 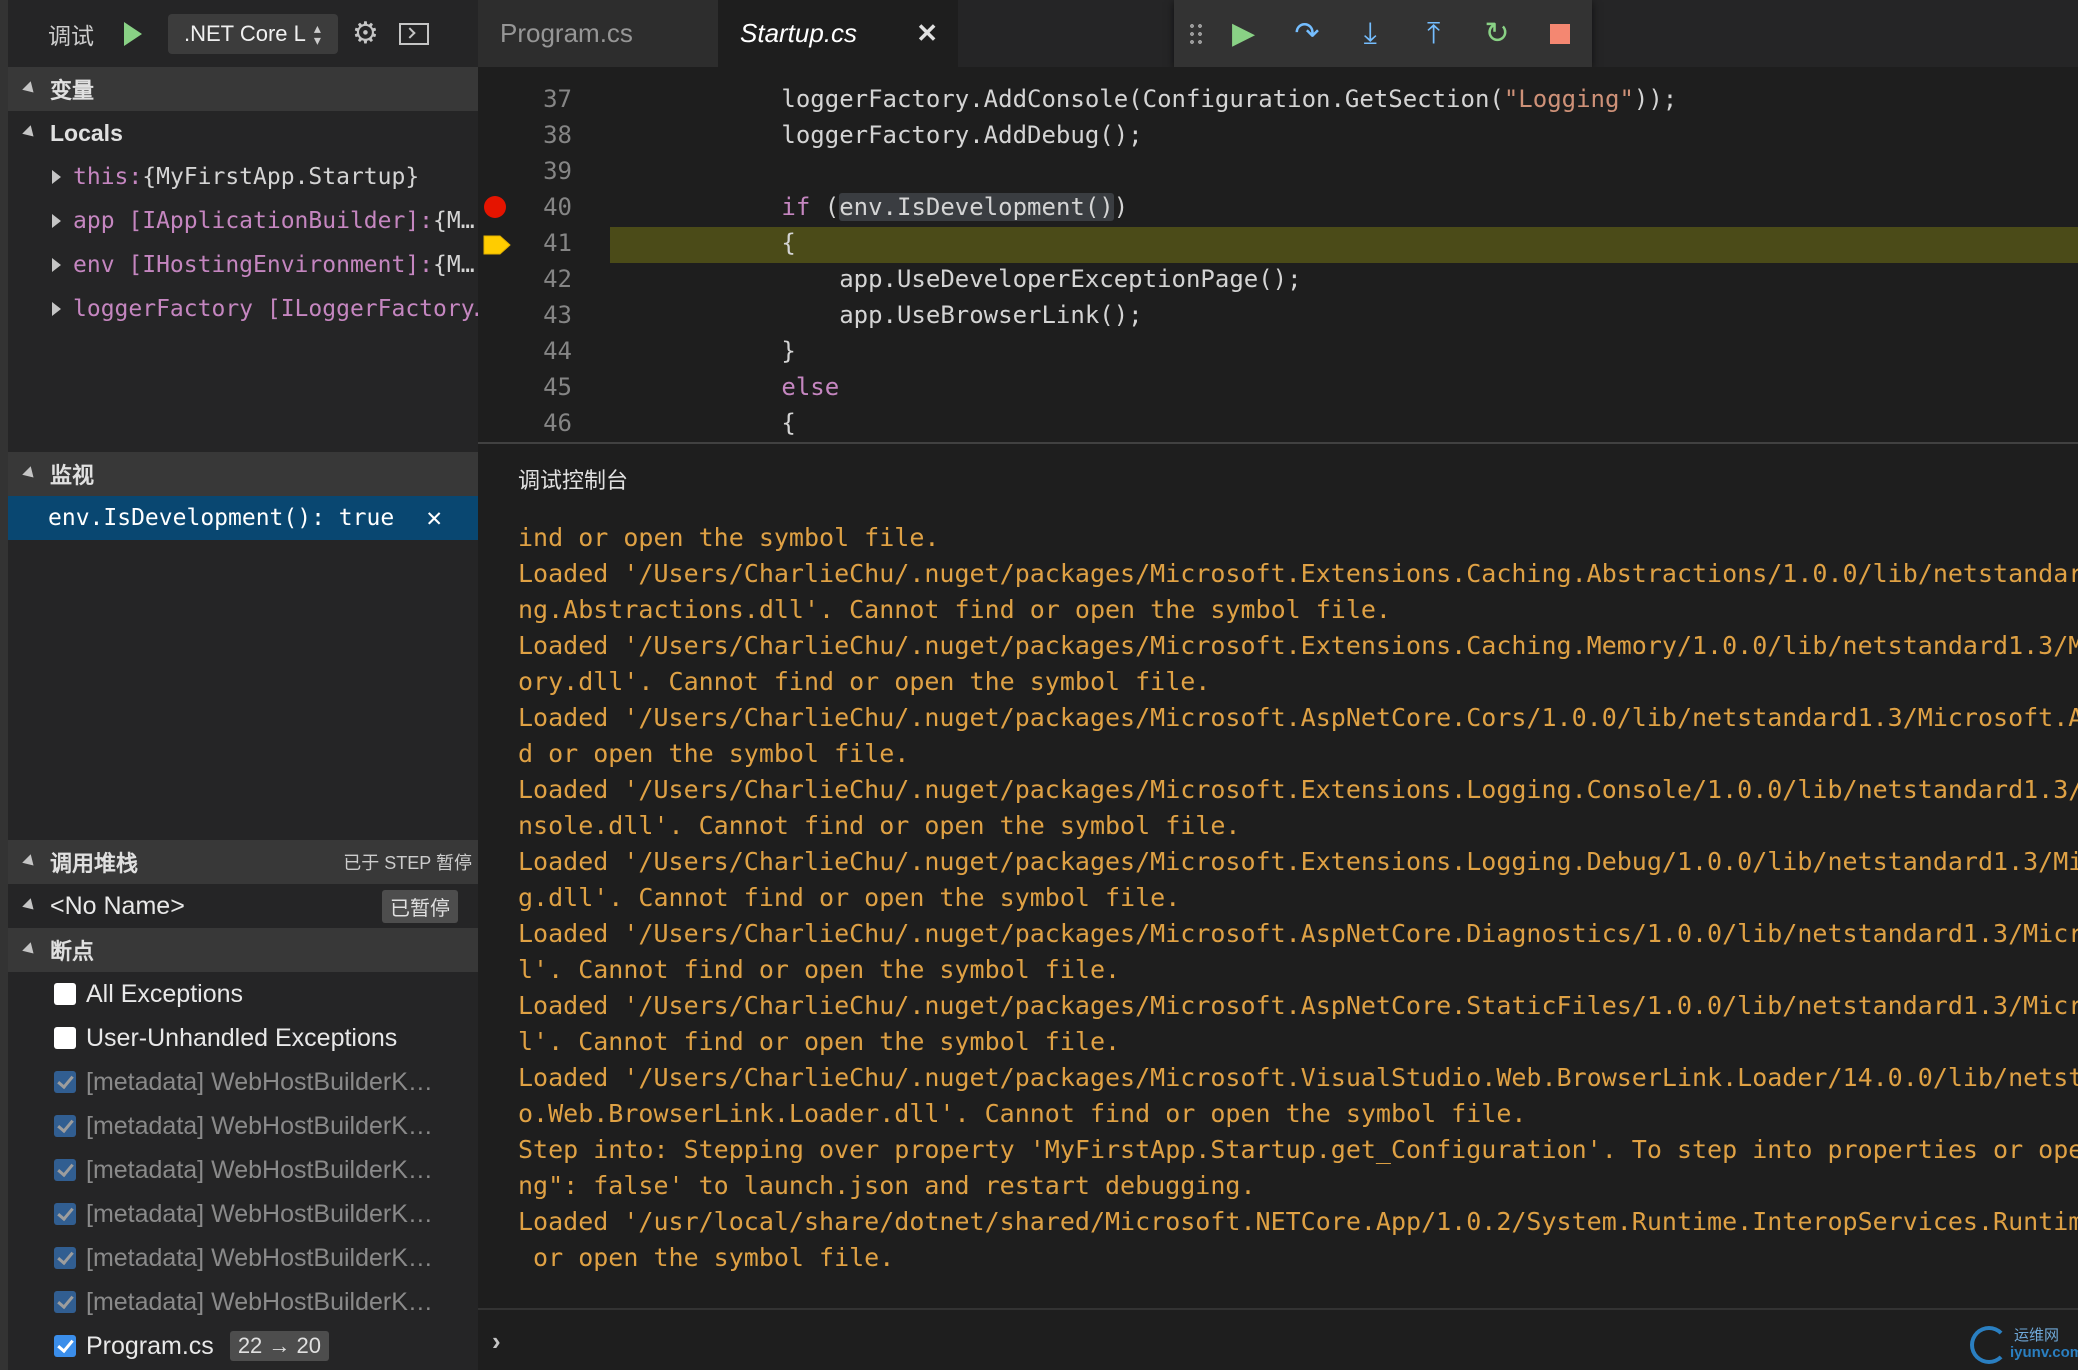 What do you see at coordinates (729, 537) in the screenshot?
I see `console-line: ind or open the symbol file.` at bounding box center [729, 537].